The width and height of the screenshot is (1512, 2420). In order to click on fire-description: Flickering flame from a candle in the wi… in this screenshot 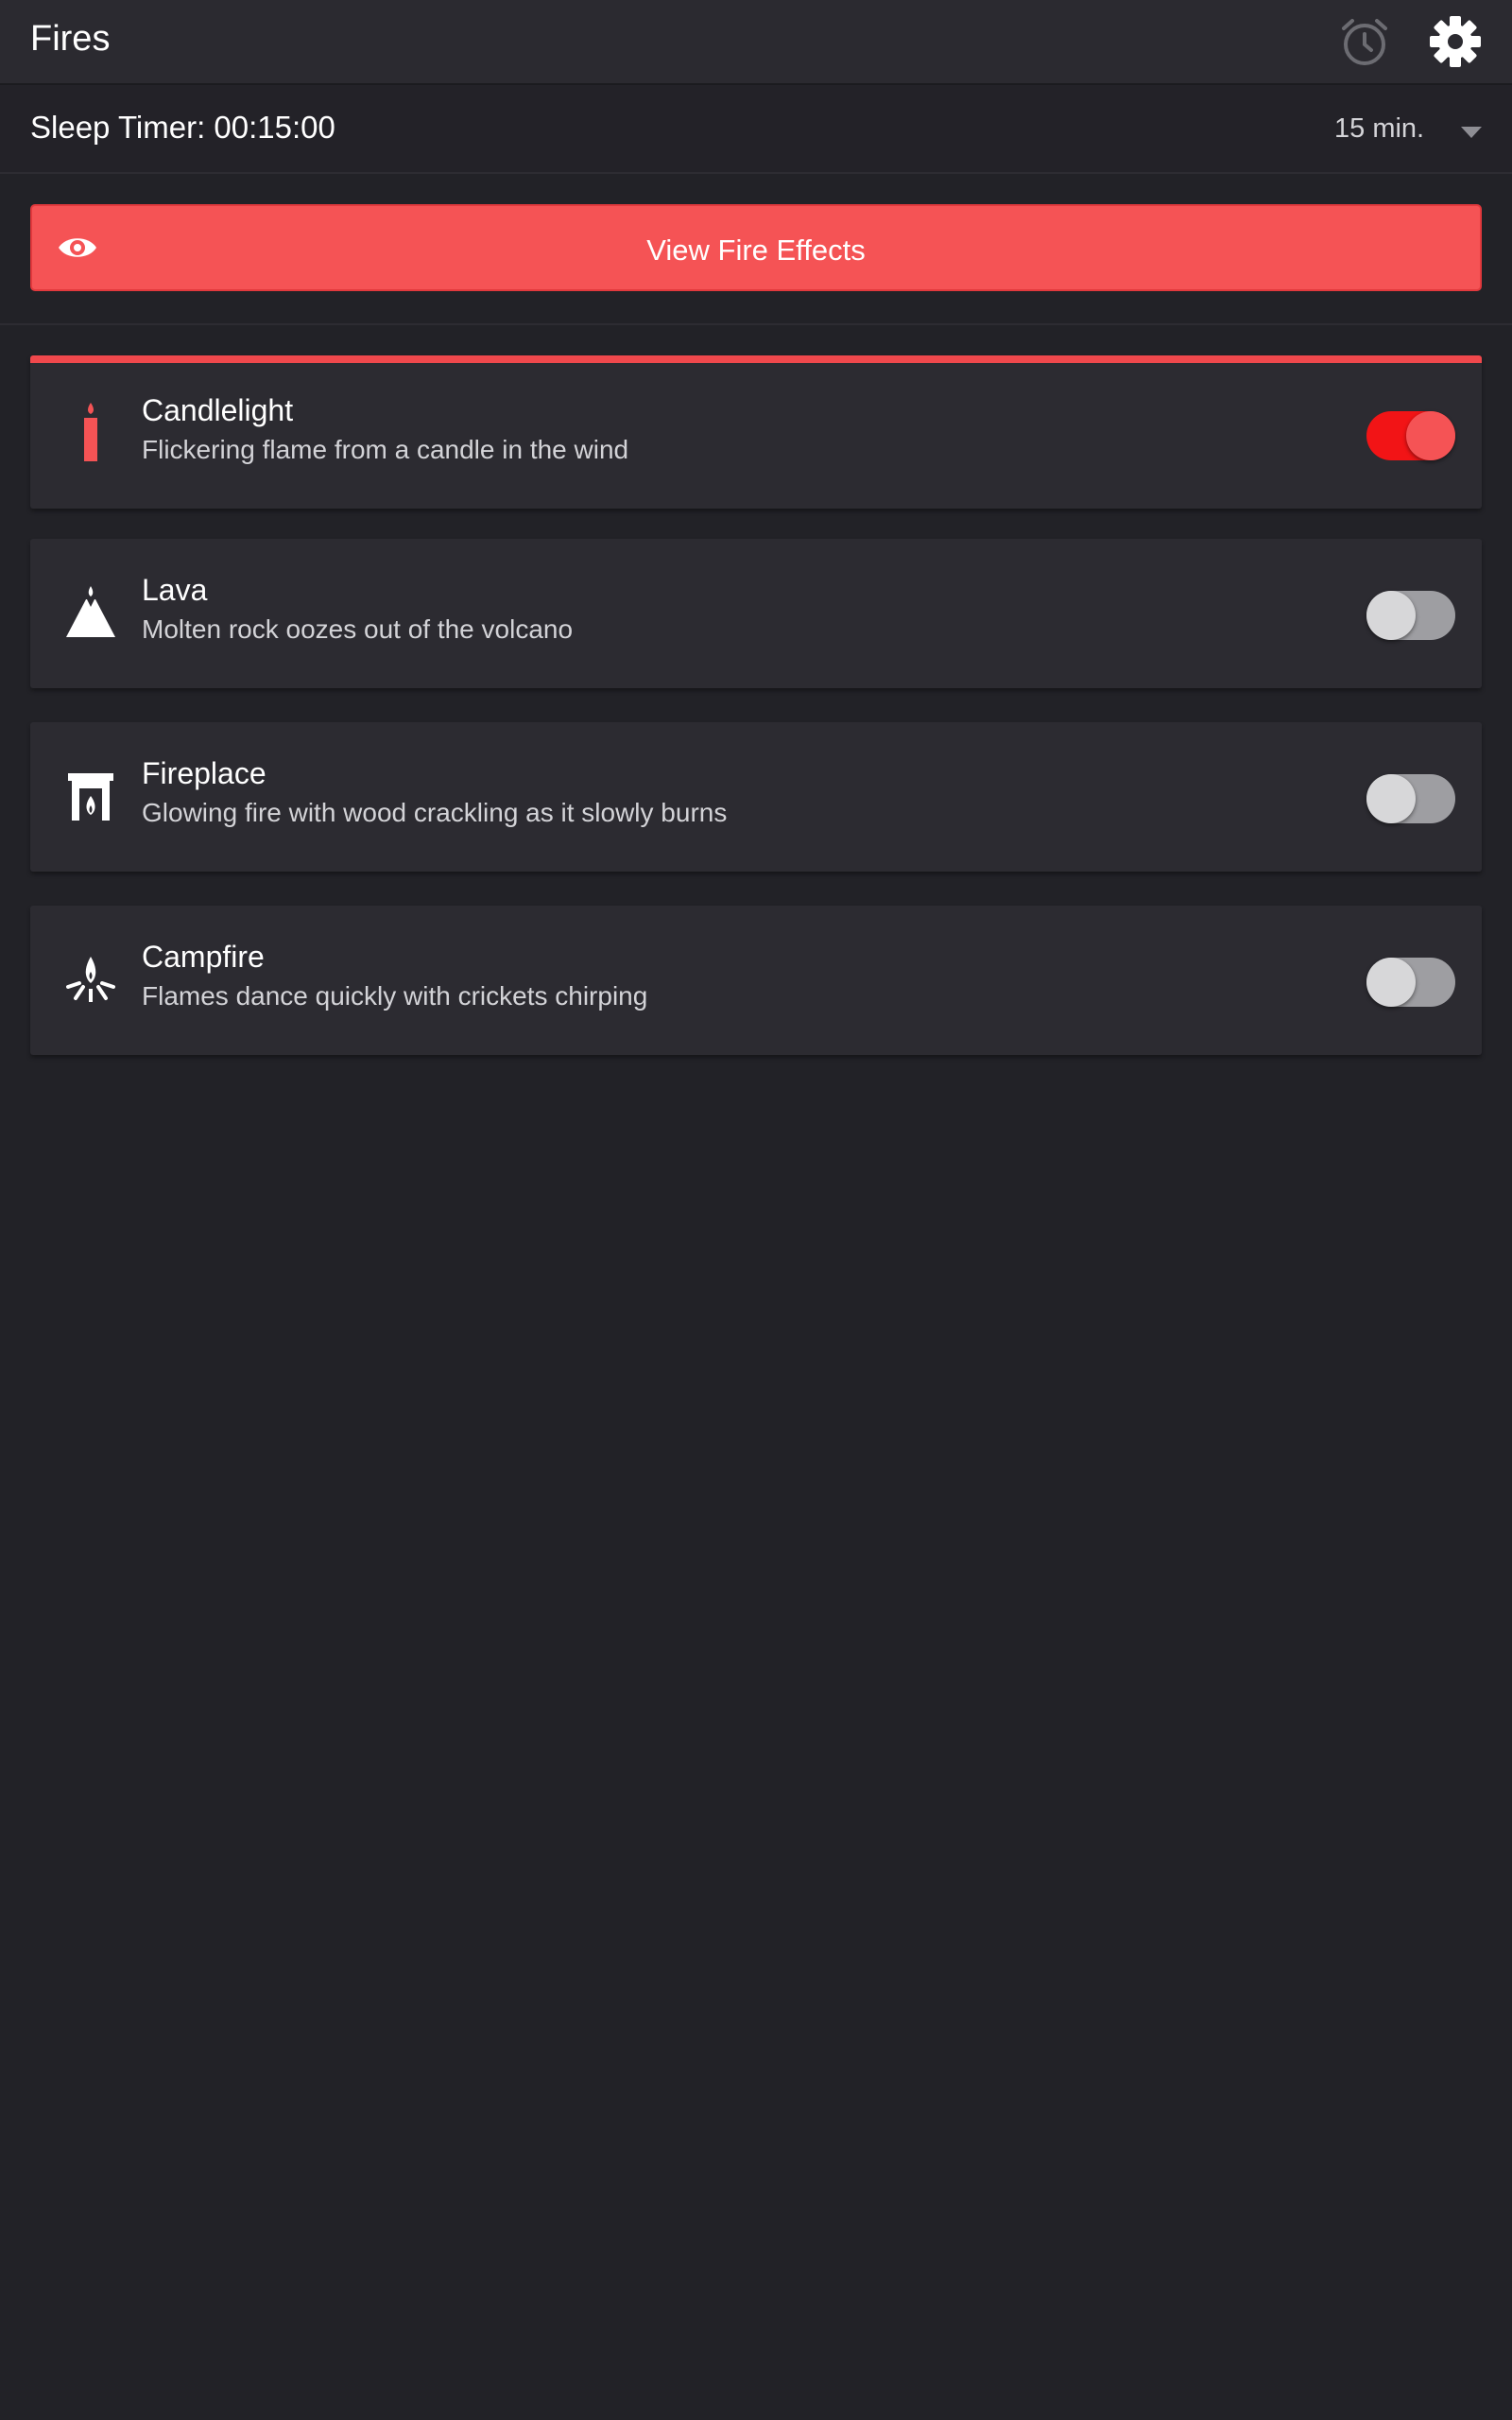, I will do `click(385, 449)`.